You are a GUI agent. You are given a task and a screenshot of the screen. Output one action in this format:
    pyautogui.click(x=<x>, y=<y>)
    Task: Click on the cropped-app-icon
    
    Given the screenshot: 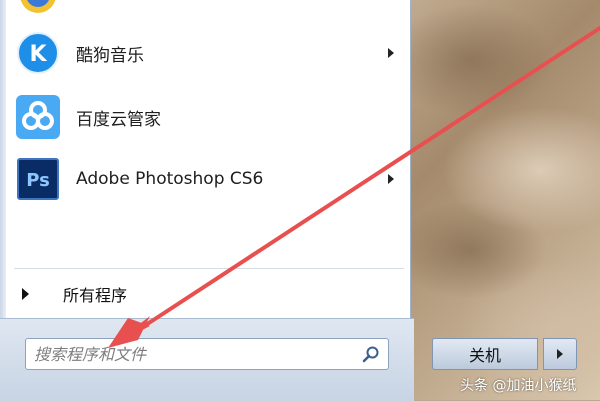 What is the action you would take?
    pyautogui.click(x=38, y=9)
    